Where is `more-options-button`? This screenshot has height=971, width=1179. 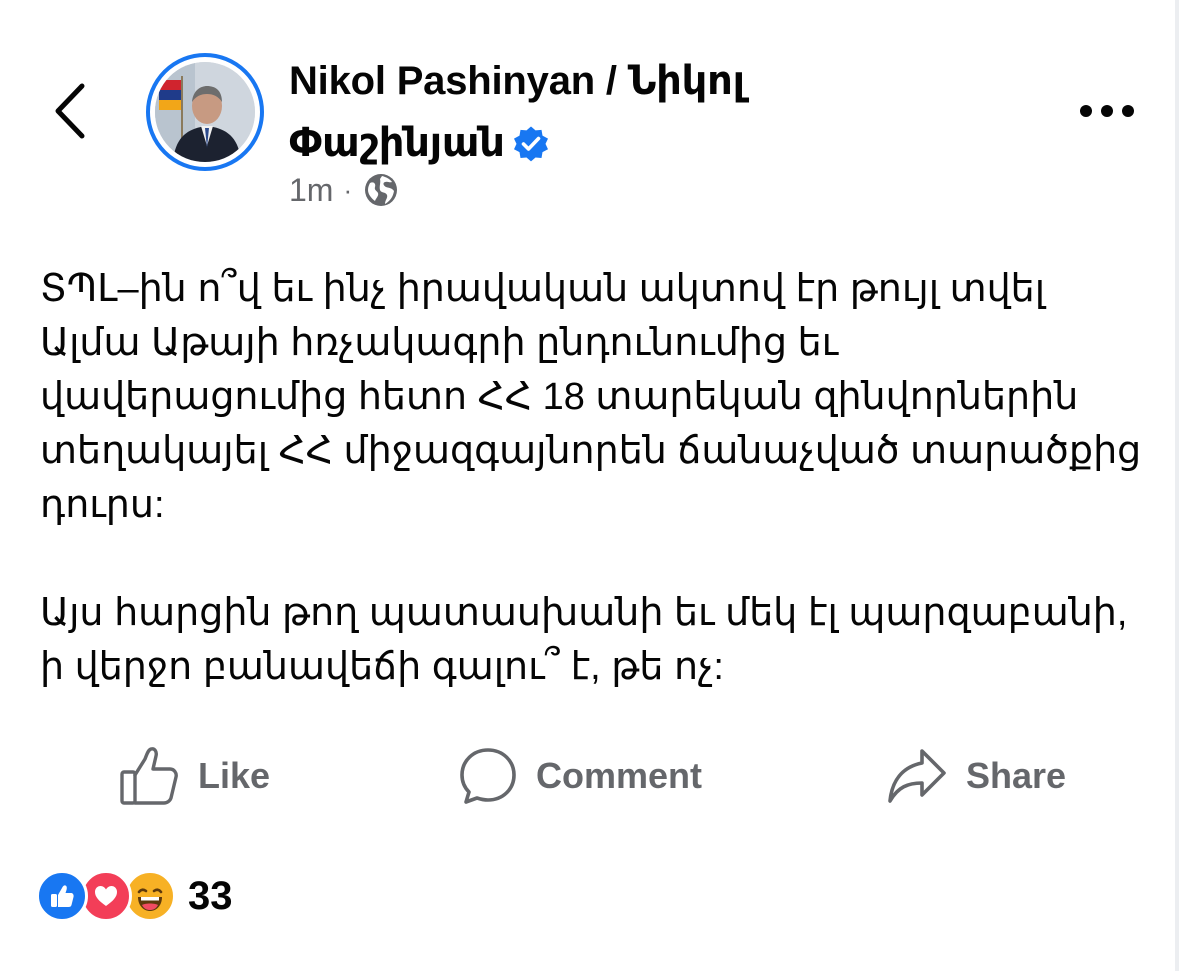
more-options-button is located at coordinates (1110, 111).